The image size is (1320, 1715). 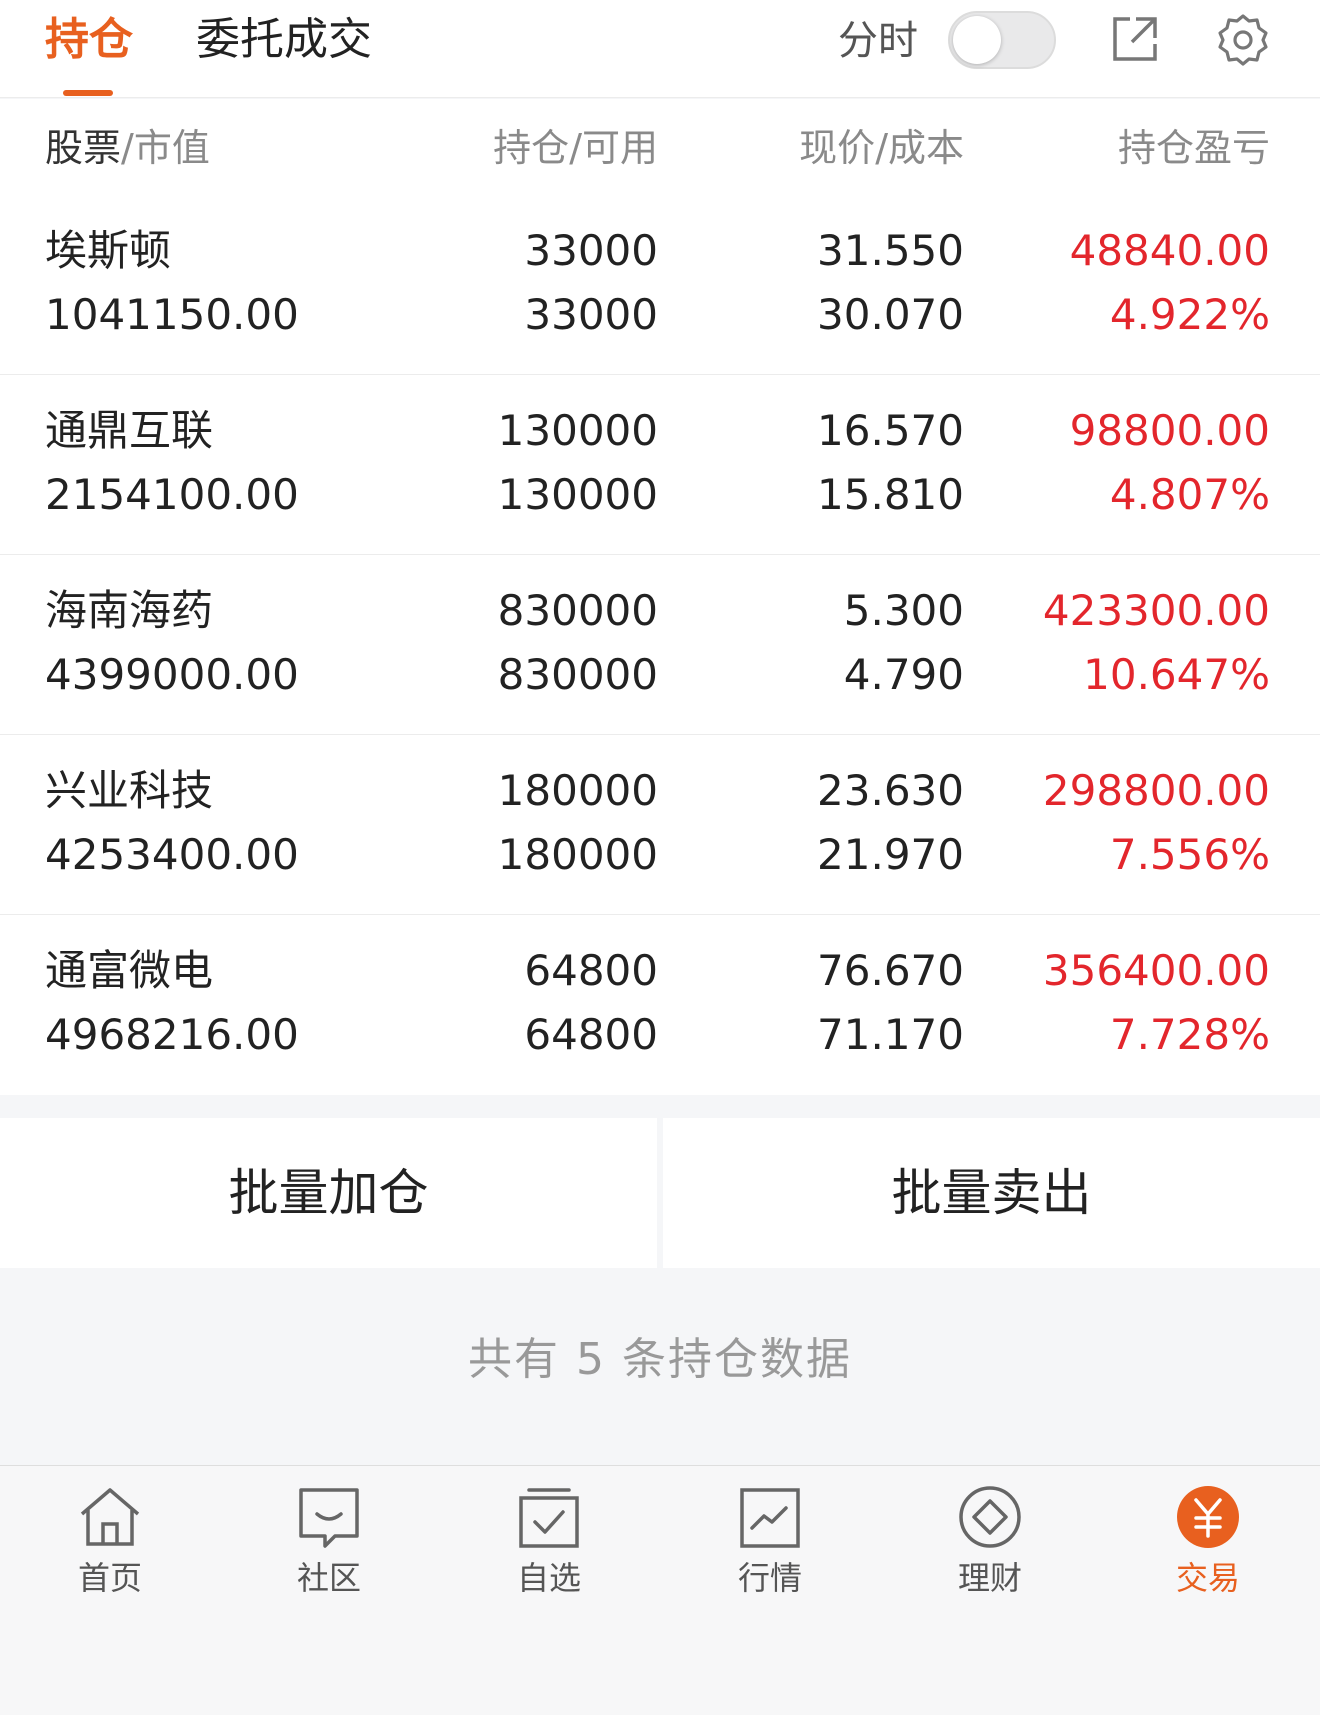 What do you see at coordinates (660, 147) in the screenshot?
I see `column-header: 股票/市值 持仓/可用 现价/成本 持仓盈亏` at bounding box center [660, 147].